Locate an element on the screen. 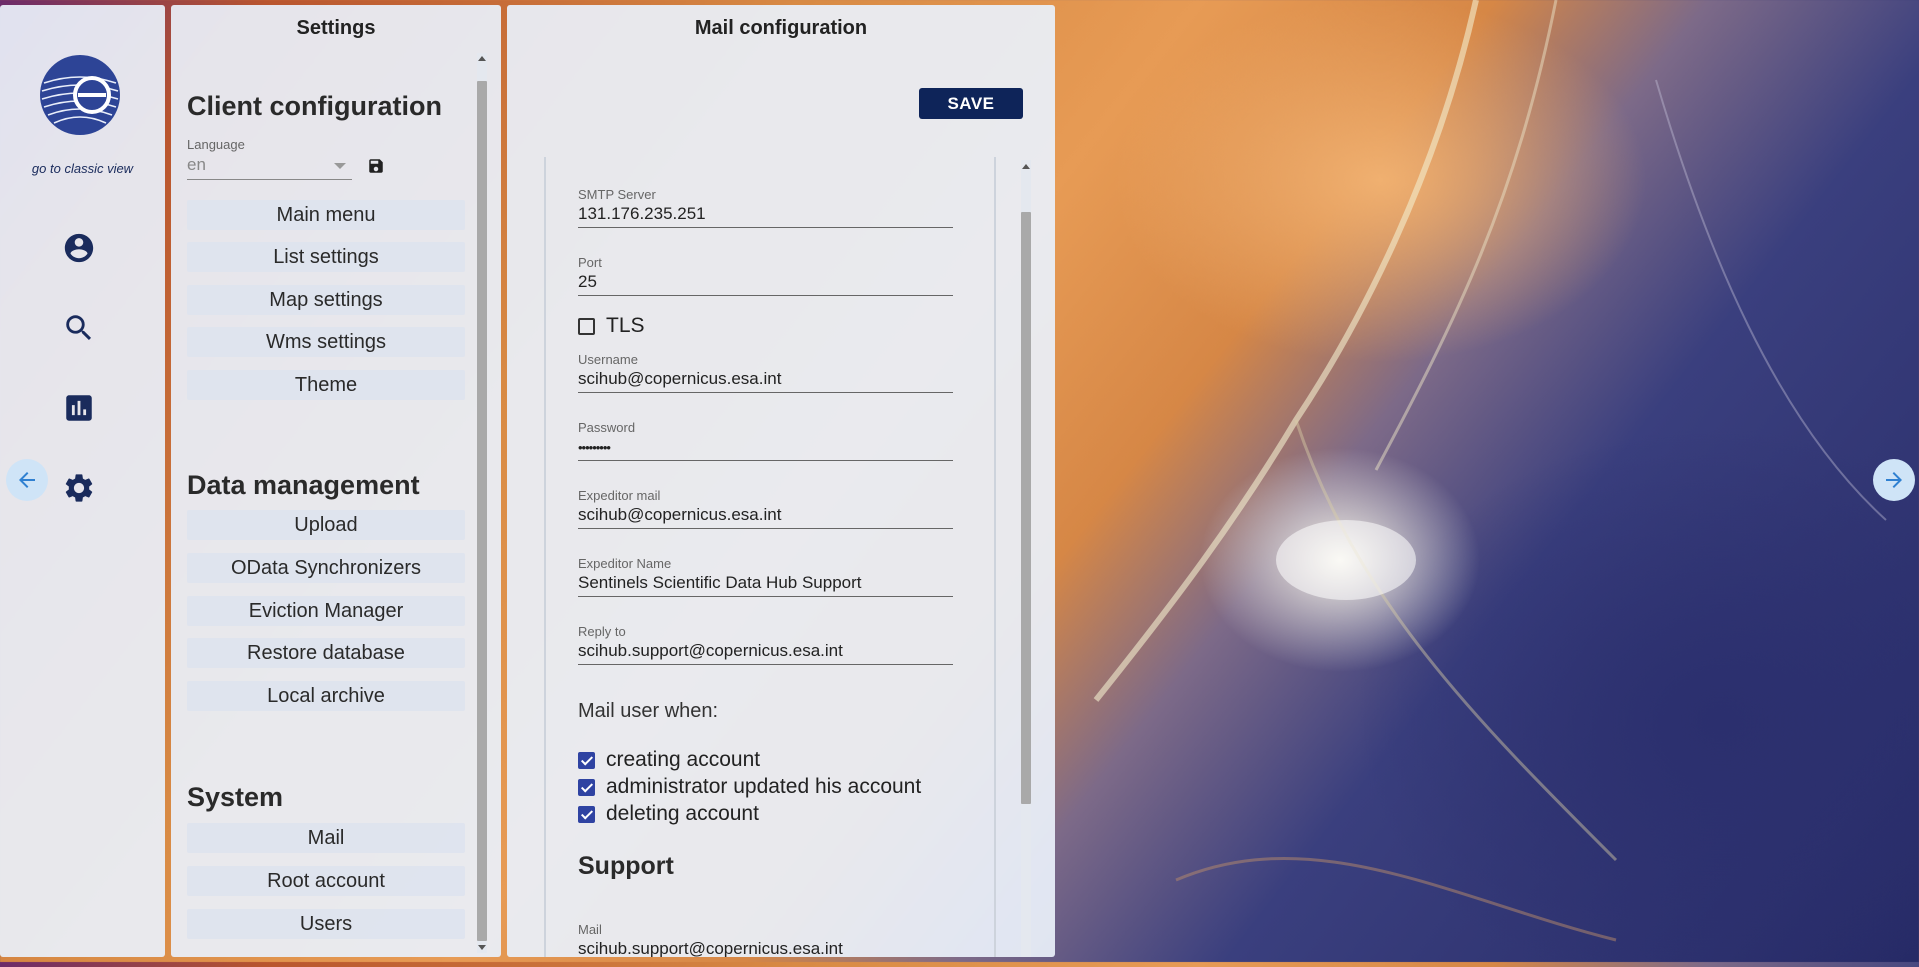 The width and height of the screenshot is (1919, 967). arrow-left-icon is located at coordinates (27, 480).